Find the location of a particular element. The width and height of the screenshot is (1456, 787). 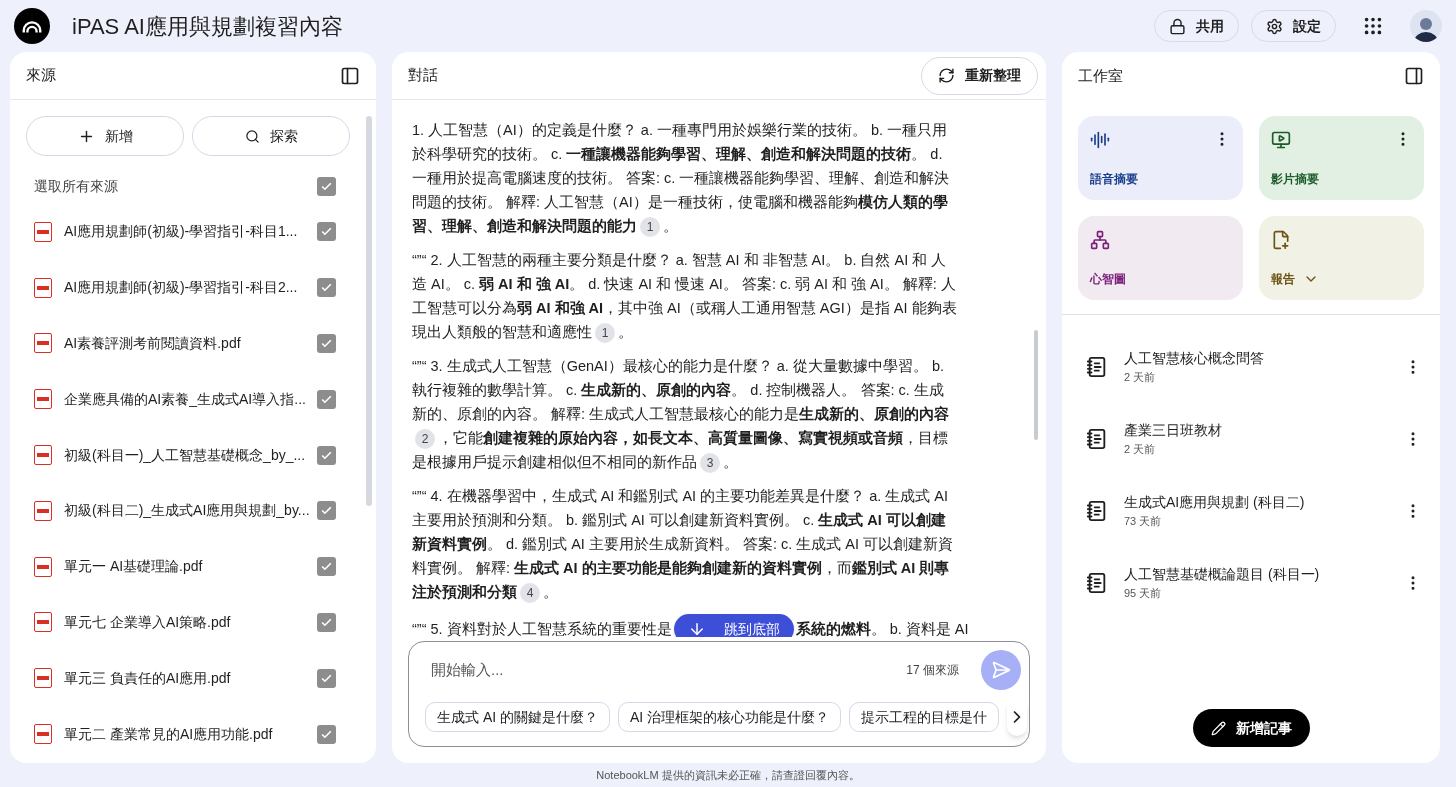

note-item: 人工智慧核心概念問答 2 天前 is located at coordinates (1251, 367).